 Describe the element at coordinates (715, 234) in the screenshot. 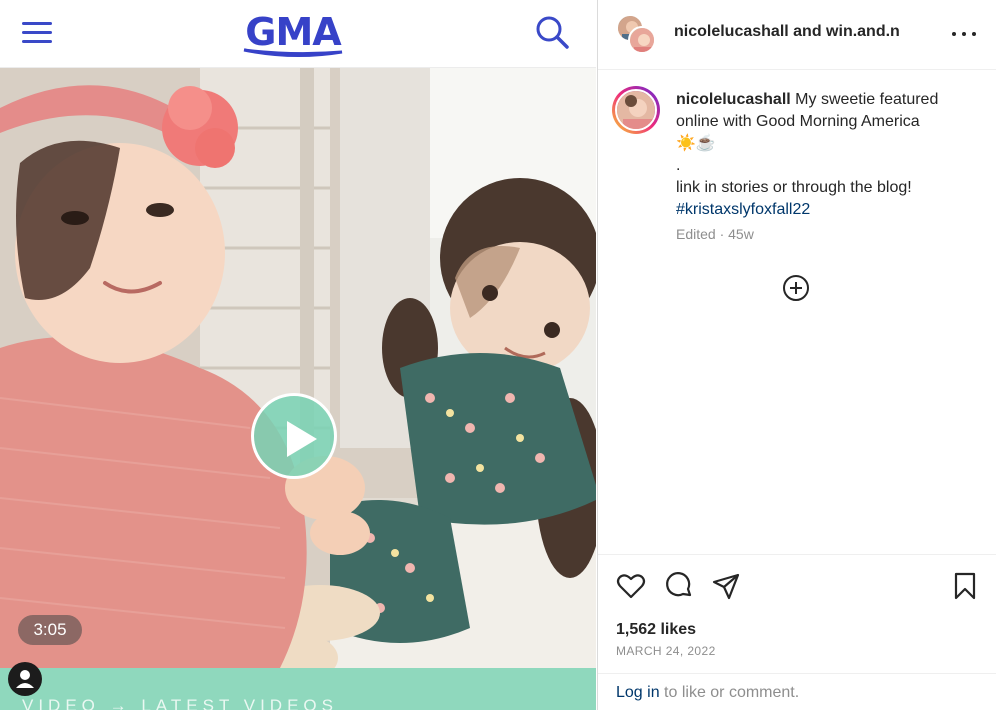

I see `edited-timestamp: Edited · 45w` at that location.